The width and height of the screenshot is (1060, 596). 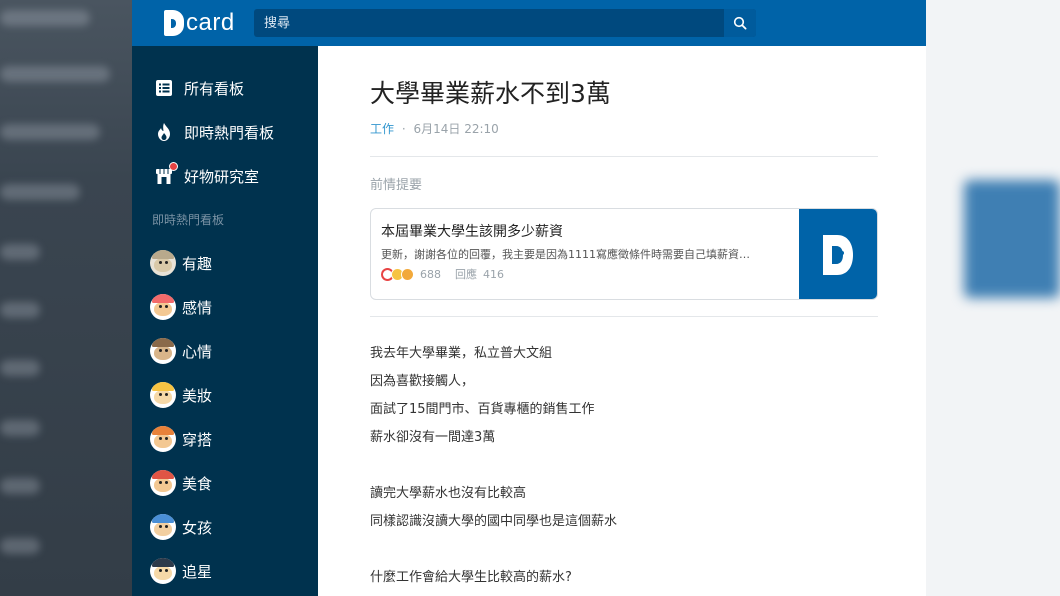 I want to click on post-forum-link: 工作, so click(x=382, y=129).